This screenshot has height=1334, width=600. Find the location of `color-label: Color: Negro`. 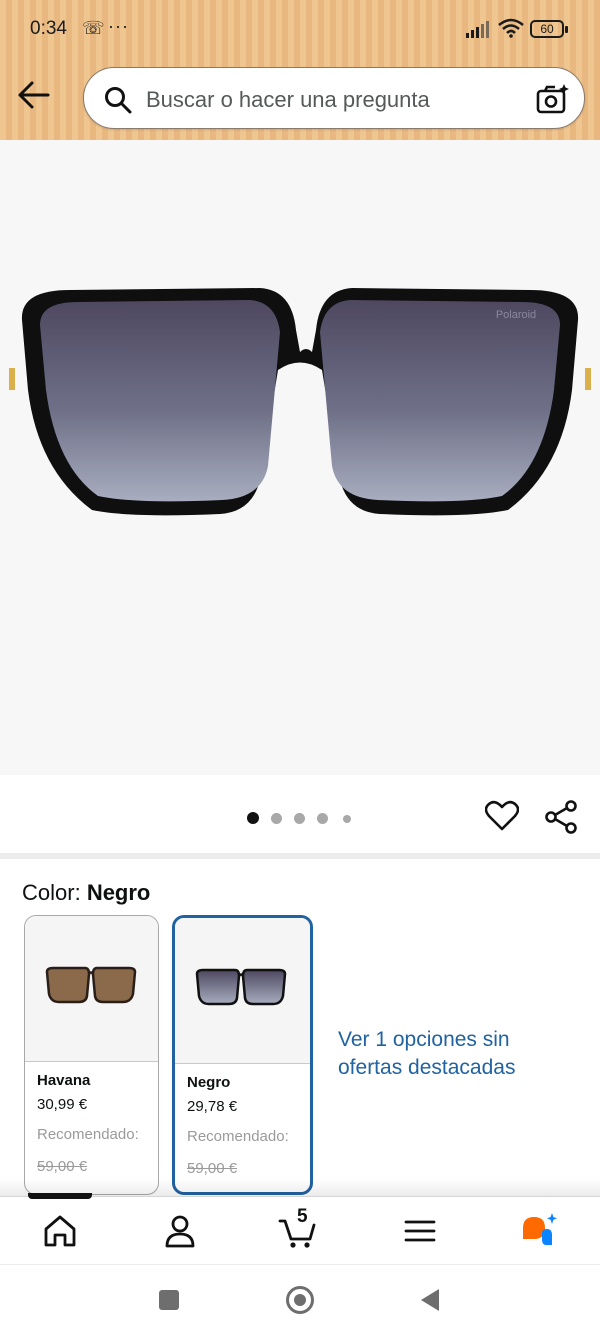

color-label: Color: Negro is located at coordinates (86, 893).